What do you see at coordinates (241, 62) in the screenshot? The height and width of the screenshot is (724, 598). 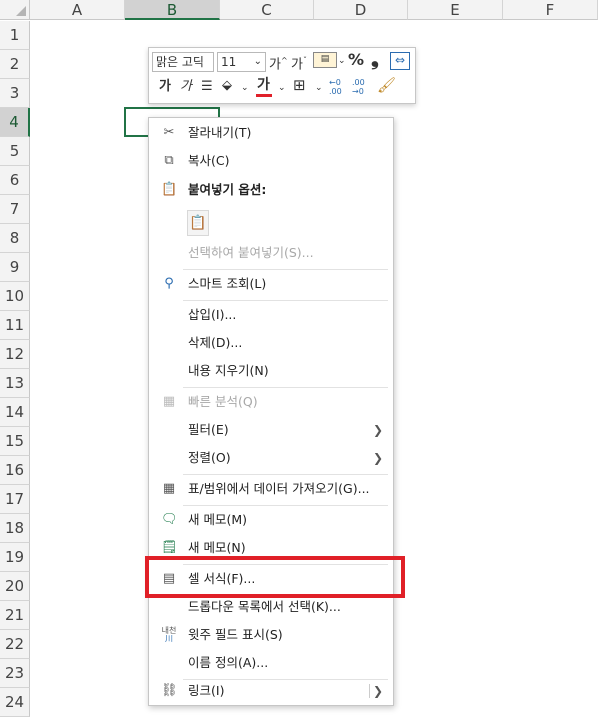 I see `font-size-box: 11 ⌄` at bounding box center [241, 62].